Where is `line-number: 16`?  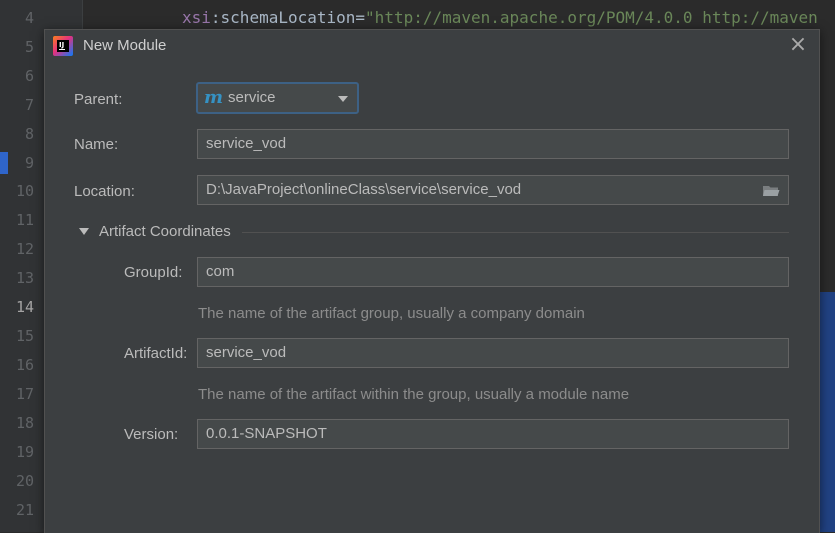
line-number: 16 is located at coordinates (24, 365).